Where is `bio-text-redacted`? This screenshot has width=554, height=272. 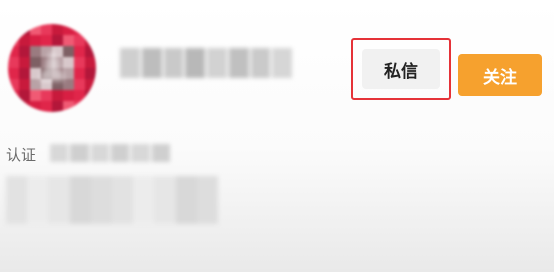 bio-text-redacted is located at coordinates (112, 200).